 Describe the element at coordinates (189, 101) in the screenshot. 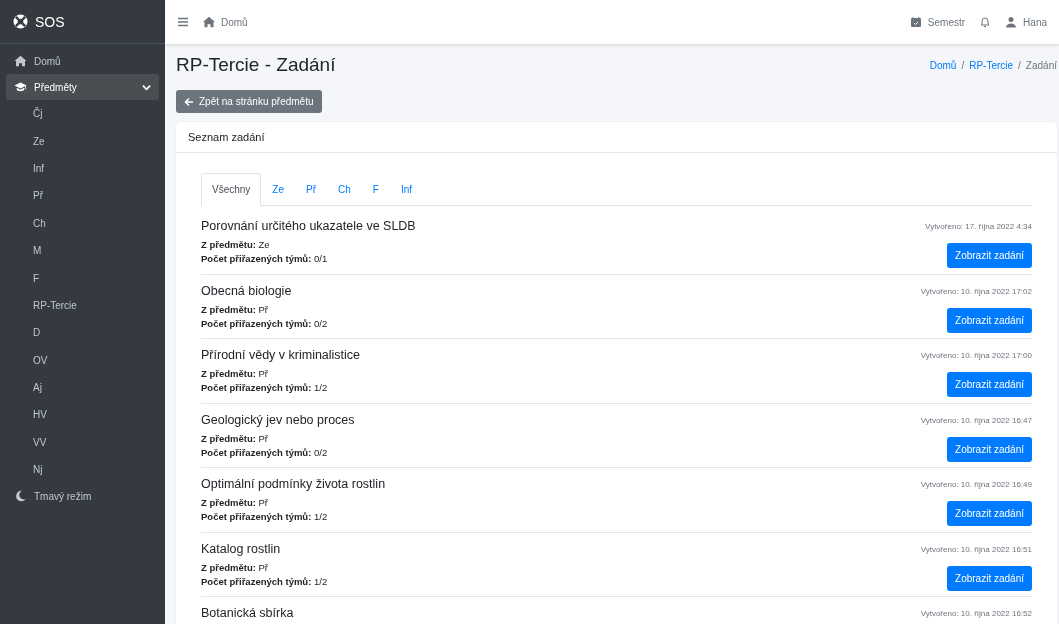

I see `arrow-left-icon` at that location.